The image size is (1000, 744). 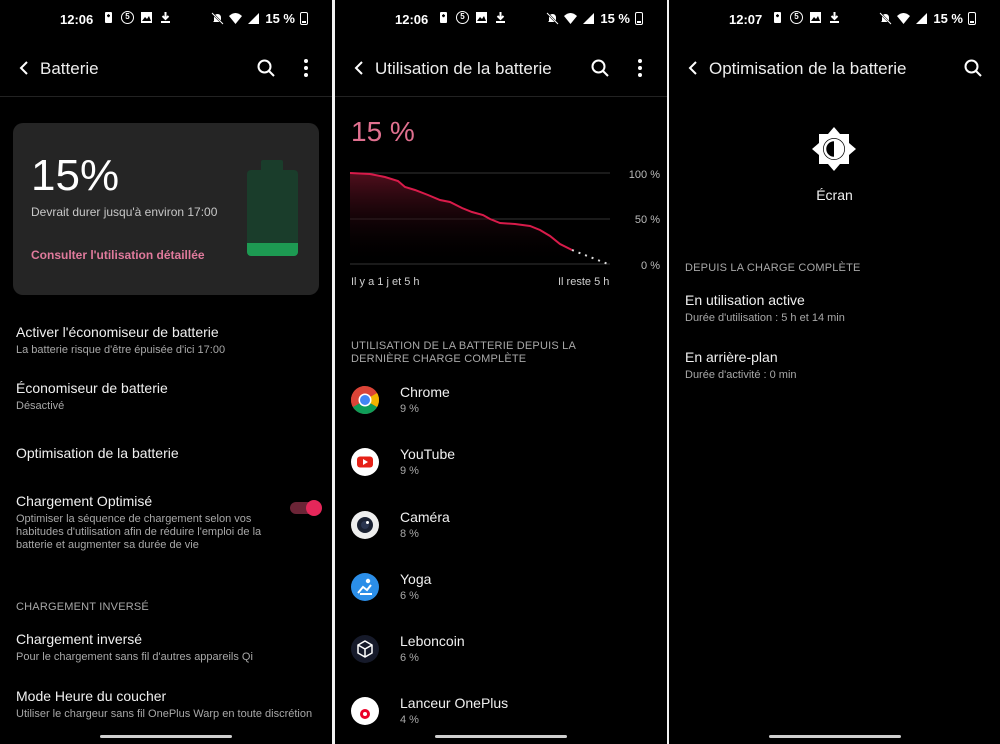 What do you see at coordinates (365, 400) in the screenshot?
I see `chrome-icon` at bounding box center [365, 400].